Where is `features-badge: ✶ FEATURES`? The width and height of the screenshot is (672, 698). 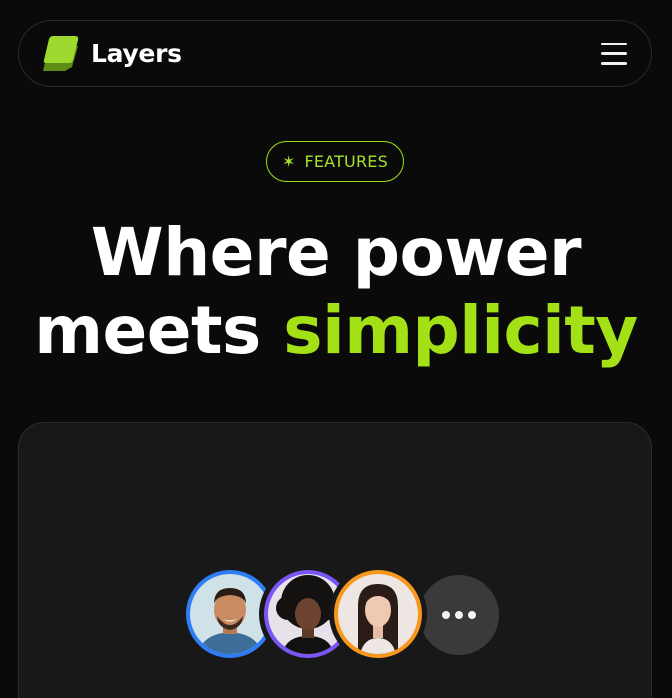
features-badge: ✶ FEATURES is located at coordinates (335, 161).